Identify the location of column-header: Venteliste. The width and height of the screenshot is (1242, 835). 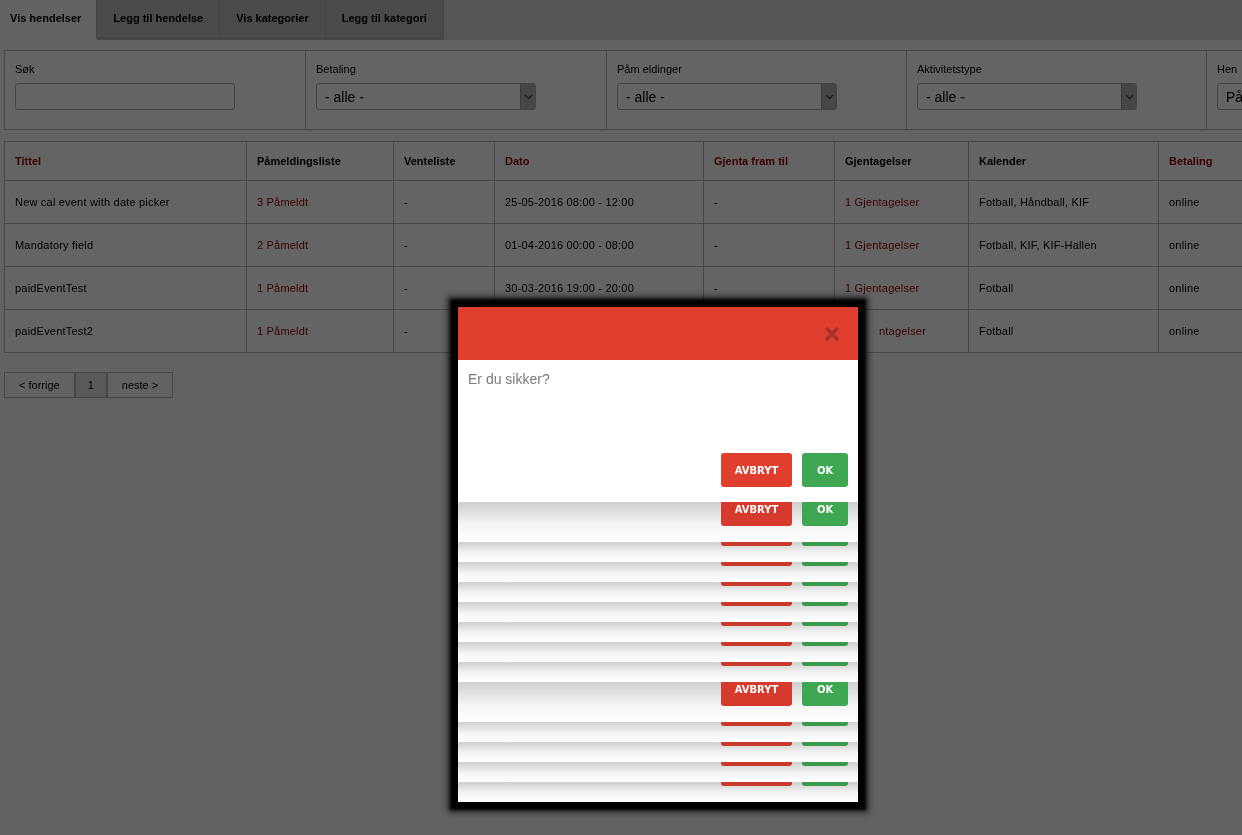
(444, 161).